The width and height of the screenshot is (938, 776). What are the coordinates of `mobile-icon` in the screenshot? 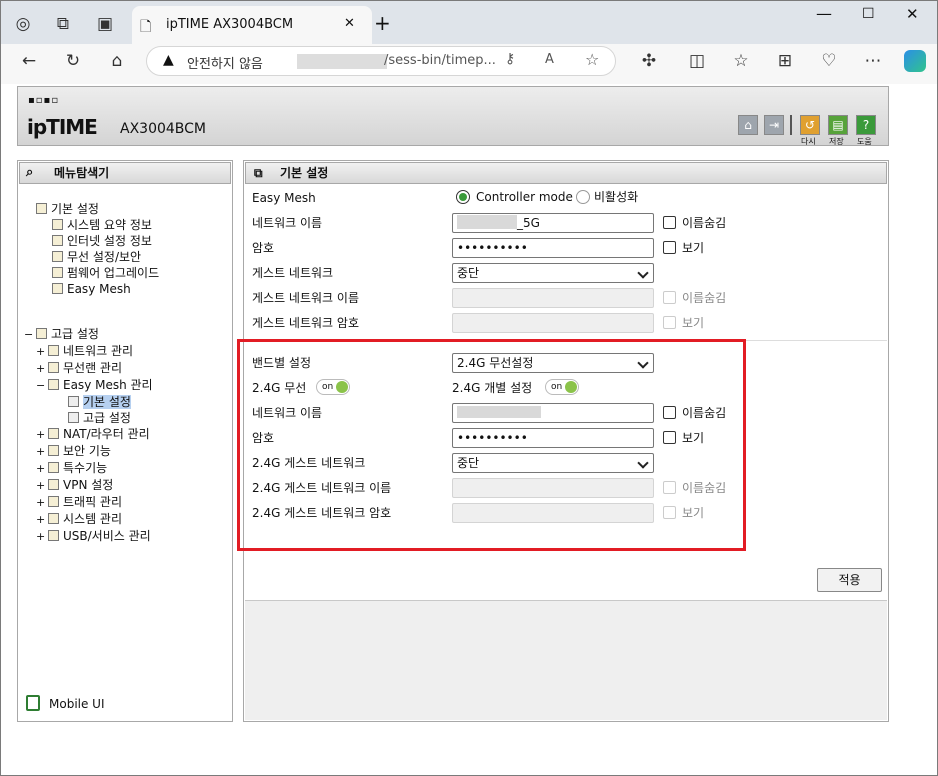 It's located at (33, 703).